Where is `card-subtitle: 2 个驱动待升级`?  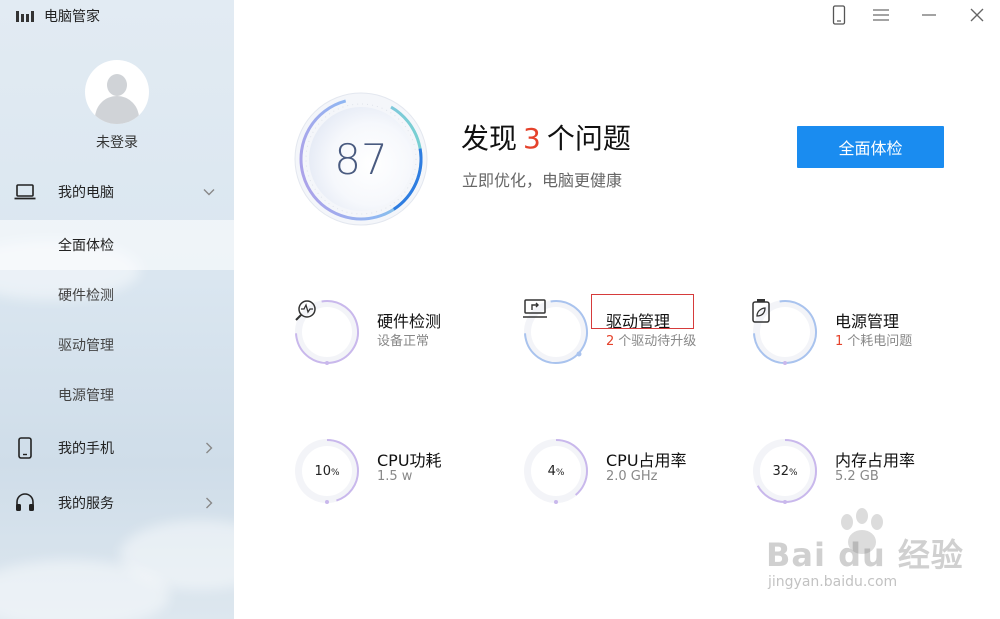
card-subtitle: 2 个驱动待升级 is located at coordinates (651, 339).